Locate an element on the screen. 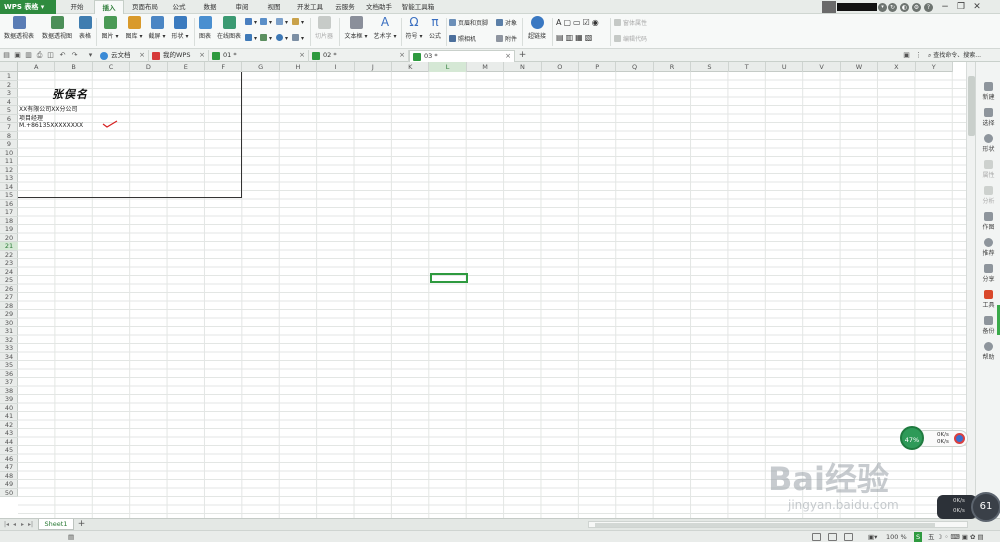 This screenshot has height=542, width=1000. sidebar-select: 选择 is located at coordinates (988, 117).